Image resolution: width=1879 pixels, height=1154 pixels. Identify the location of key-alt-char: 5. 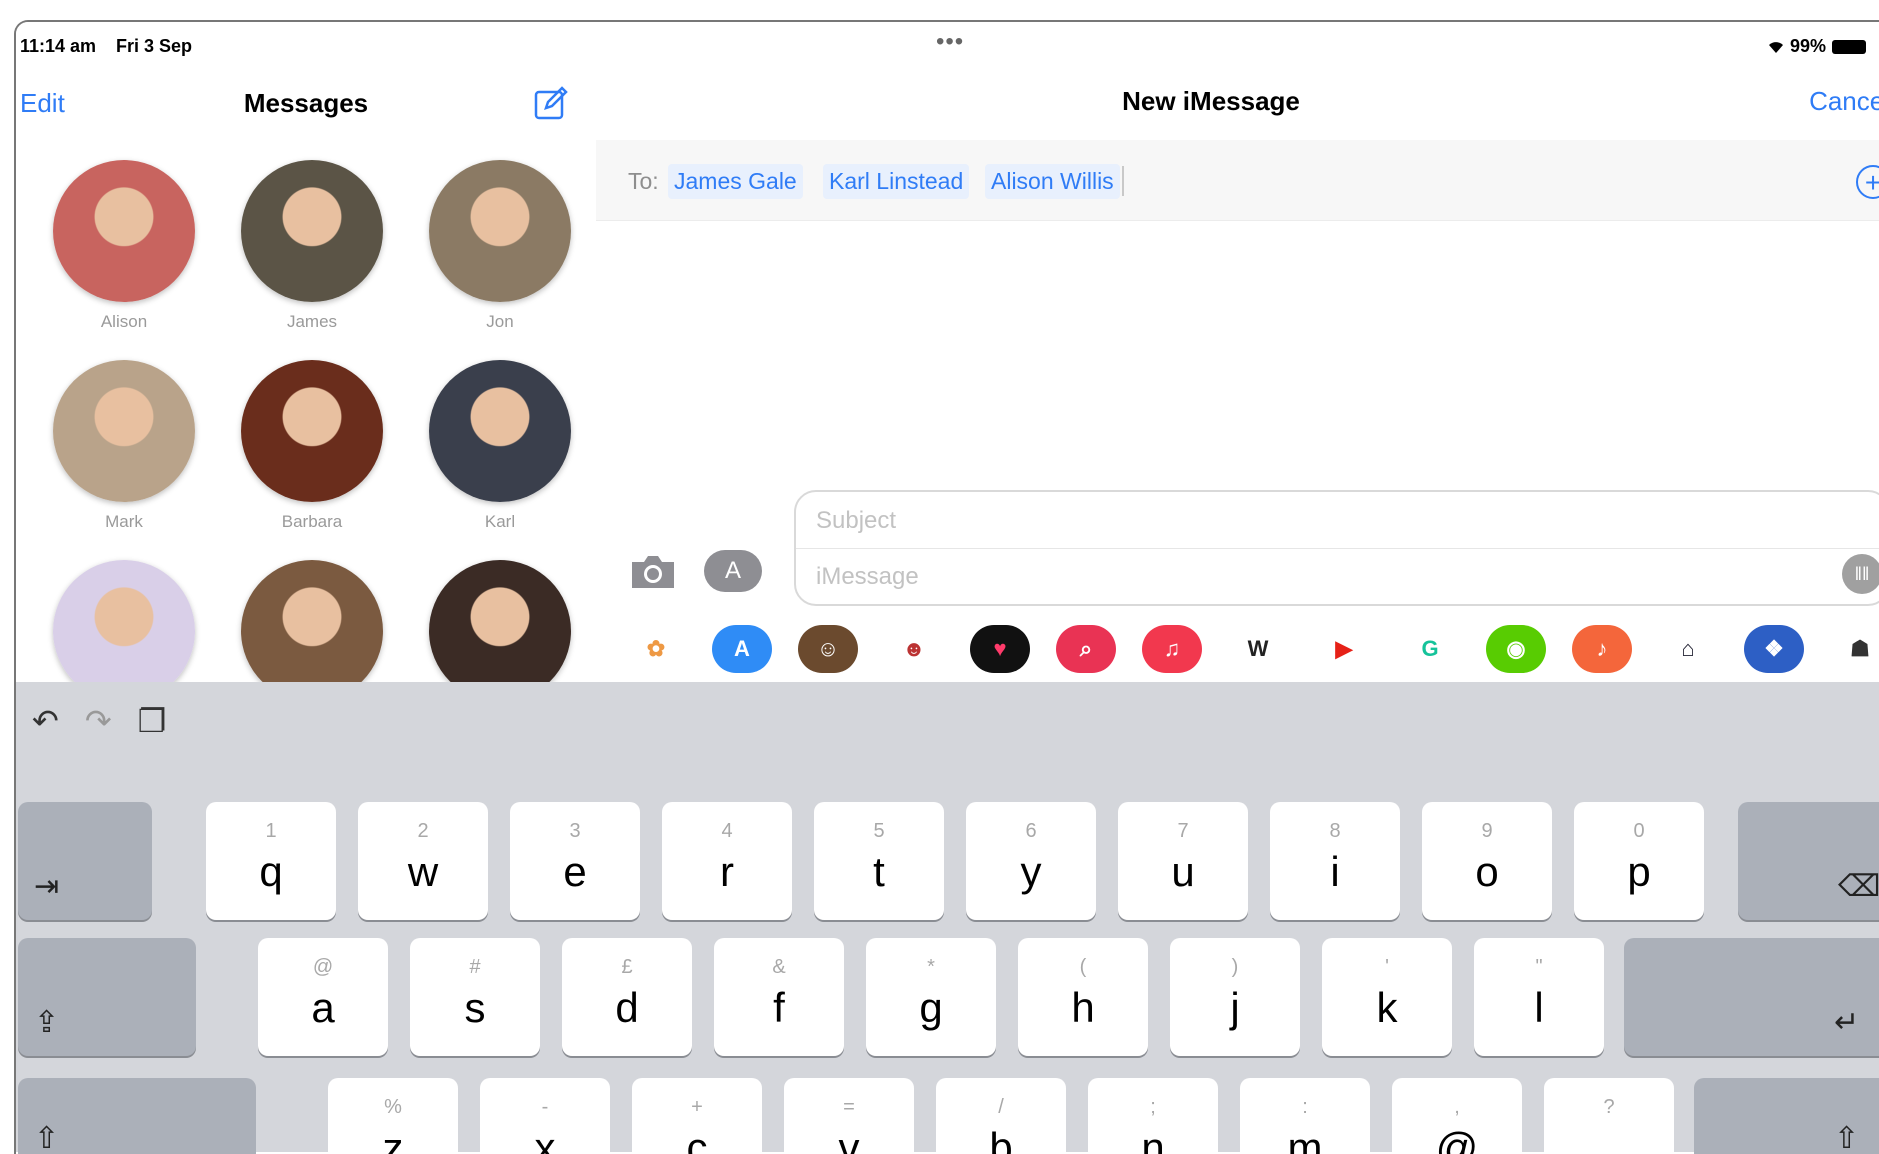
(879, 831).